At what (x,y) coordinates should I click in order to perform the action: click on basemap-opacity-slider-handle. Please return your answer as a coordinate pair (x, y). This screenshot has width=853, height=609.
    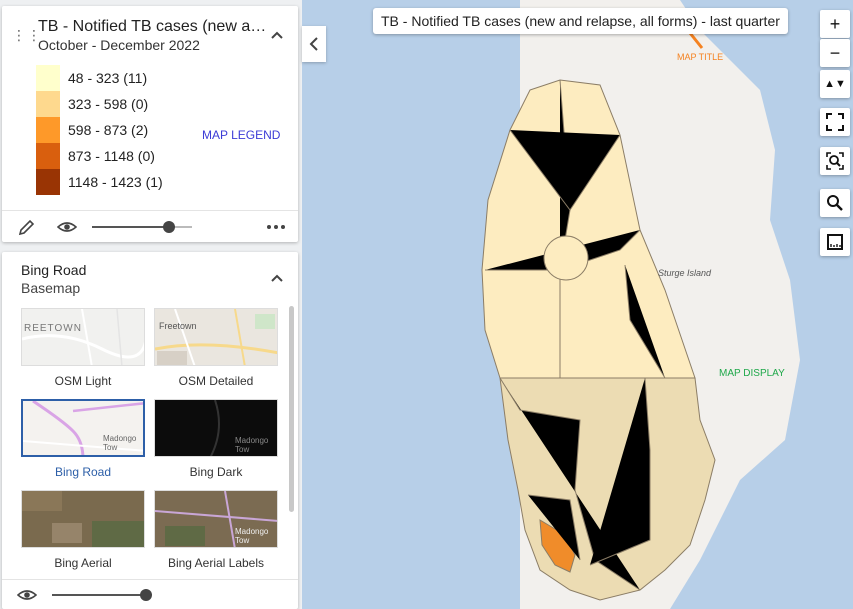
    Looking at the image, I should click on (146, 595).